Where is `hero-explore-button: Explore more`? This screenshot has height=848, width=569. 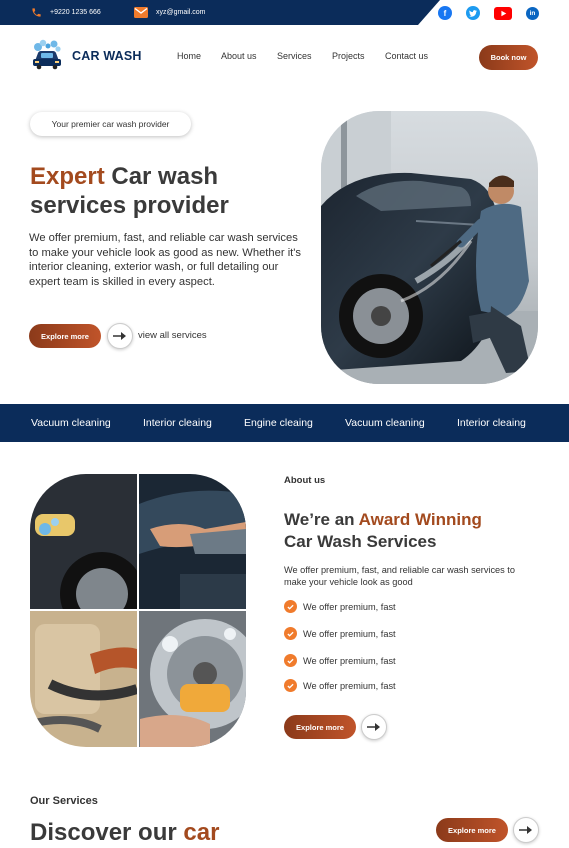
hero-explore-button: Explore more is located at coordinates (65, 336).